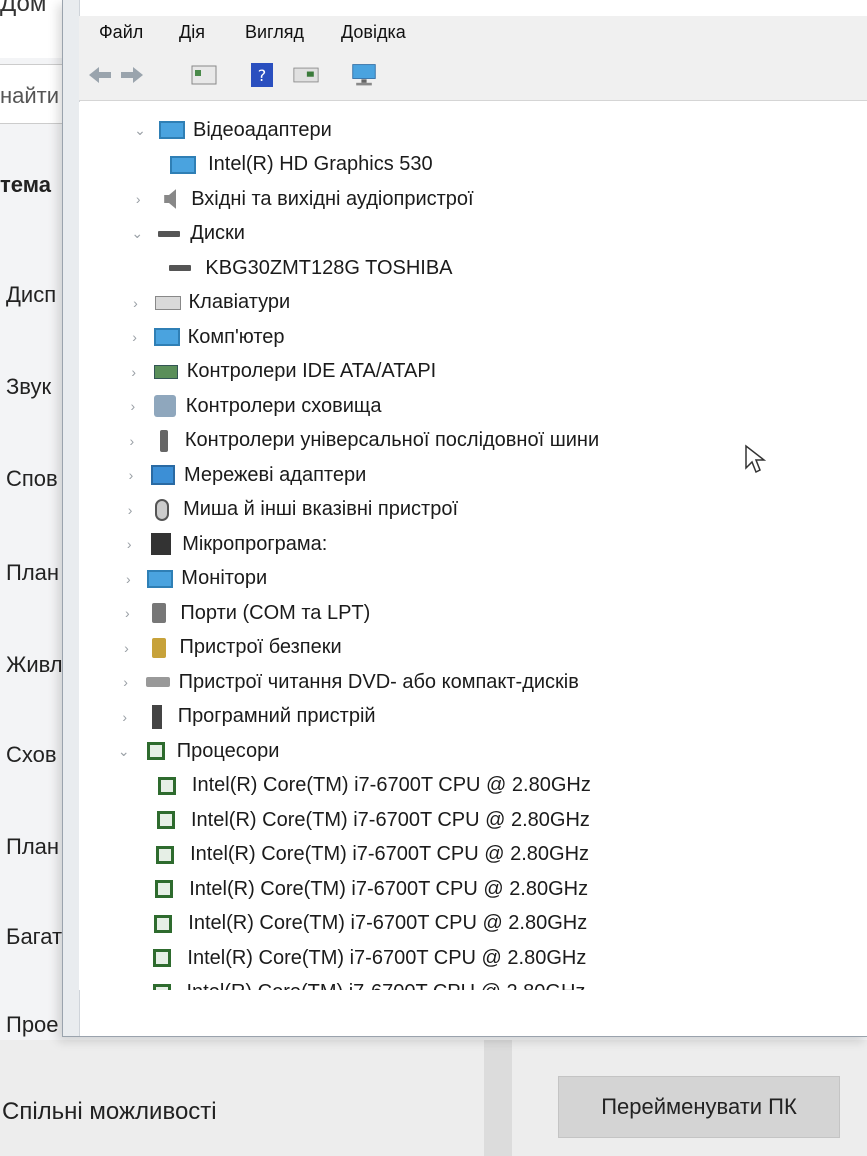 The height and width of the screenshot is (1156, 867). I want to click on tree-category: › Вхідні та вихідні аудіопристрої, so click(301, 199).